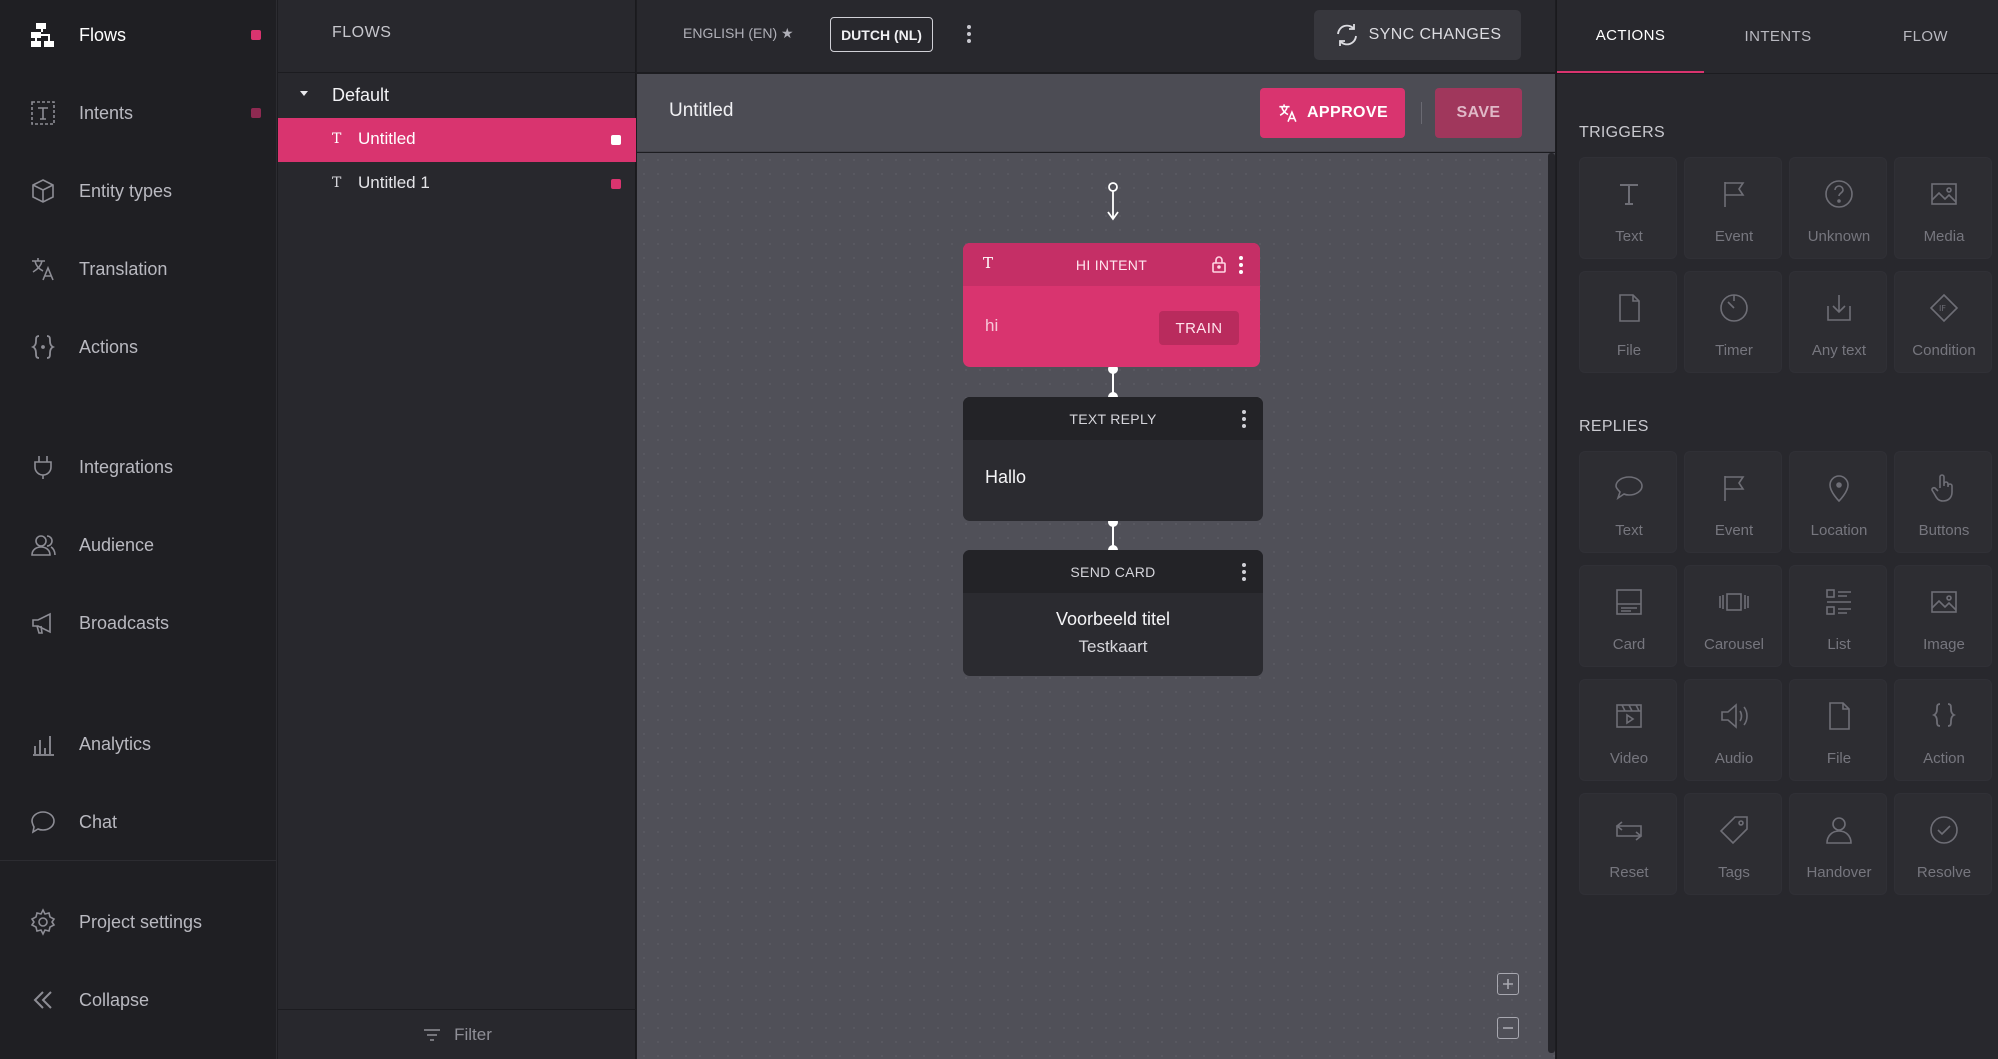 This screenshot has height=1059, width=1998. I want to click on language-menu-icon, so click(969, 34).